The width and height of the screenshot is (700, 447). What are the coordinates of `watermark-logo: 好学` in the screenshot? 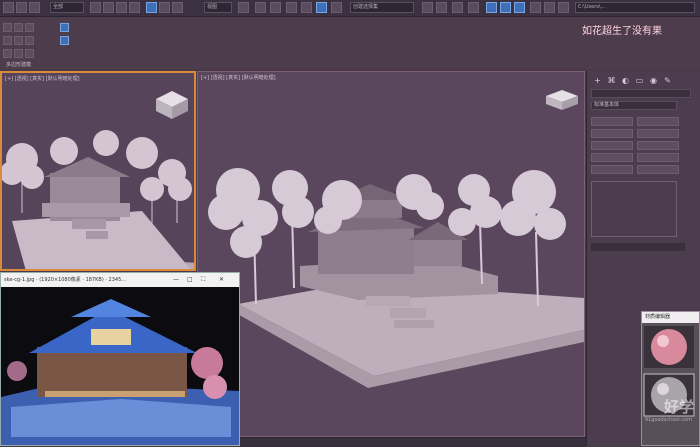 It's located at (678, 407).